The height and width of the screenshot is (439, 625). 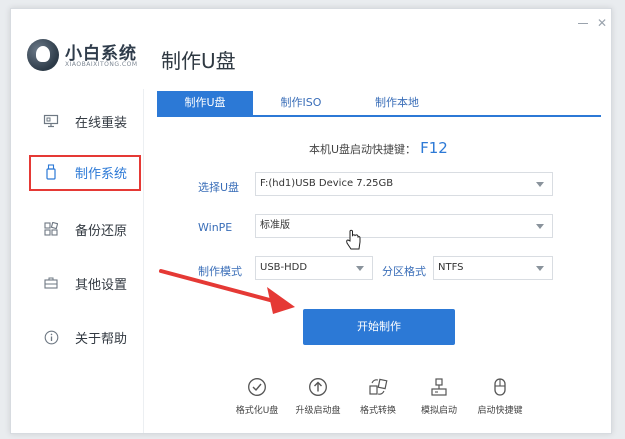 I want to click on partition-select: NTFS, so click(x=493, y=268).